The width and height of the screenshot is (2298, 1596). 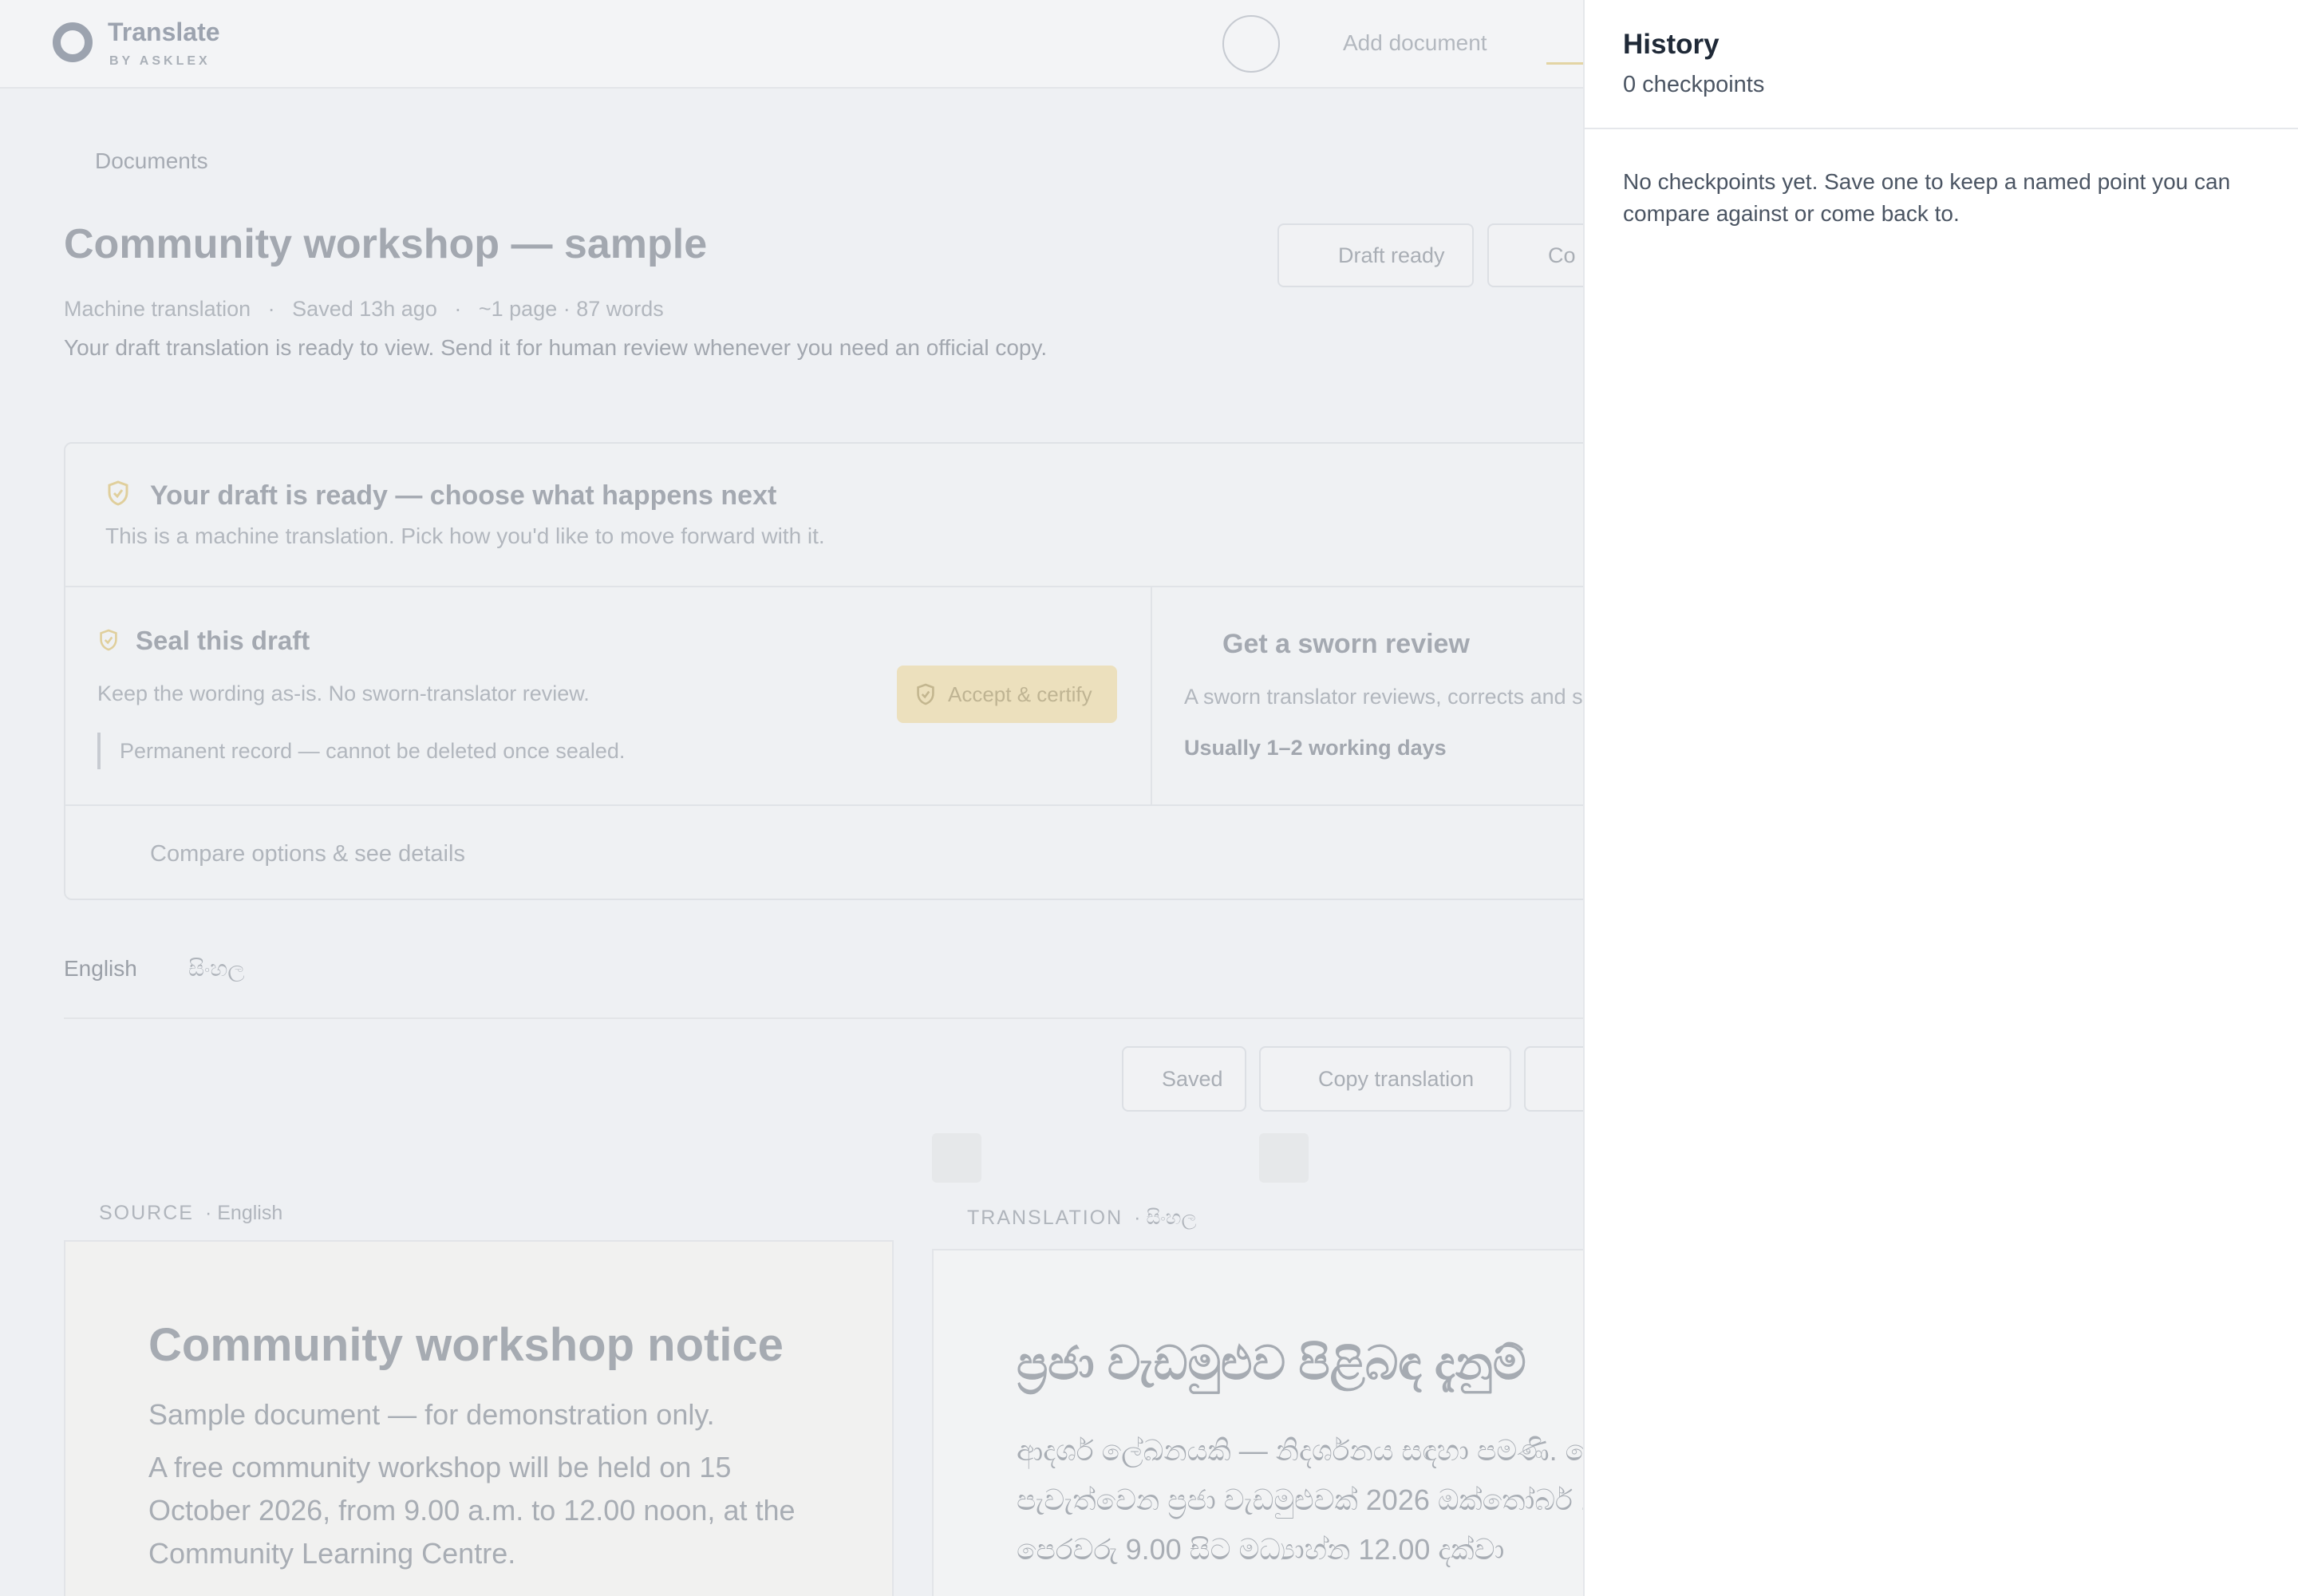 I want to click on checkpoint-count: 0 checkpoints, so click(x=1694, y=84).